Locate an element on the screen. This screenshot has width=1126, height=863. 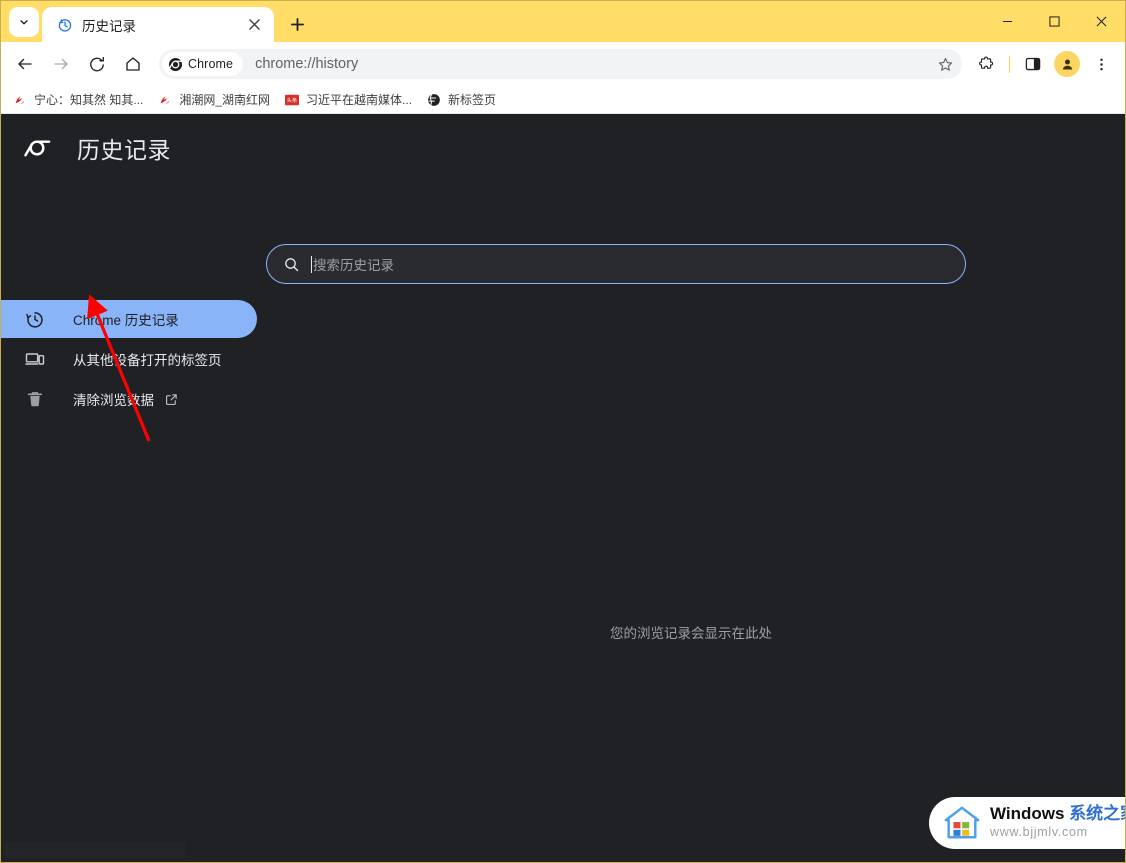
search-input: 搜索历史记录 is located at coordinates (353, 264).